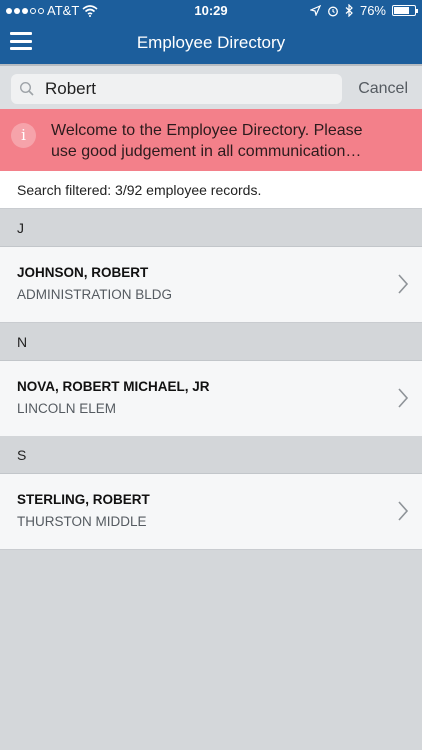 The image size is (422, 750). What do you see at coordinates (372, 10) in the screenshot?
I see `battery-percent: 76%` at bounding box center [372, 10].